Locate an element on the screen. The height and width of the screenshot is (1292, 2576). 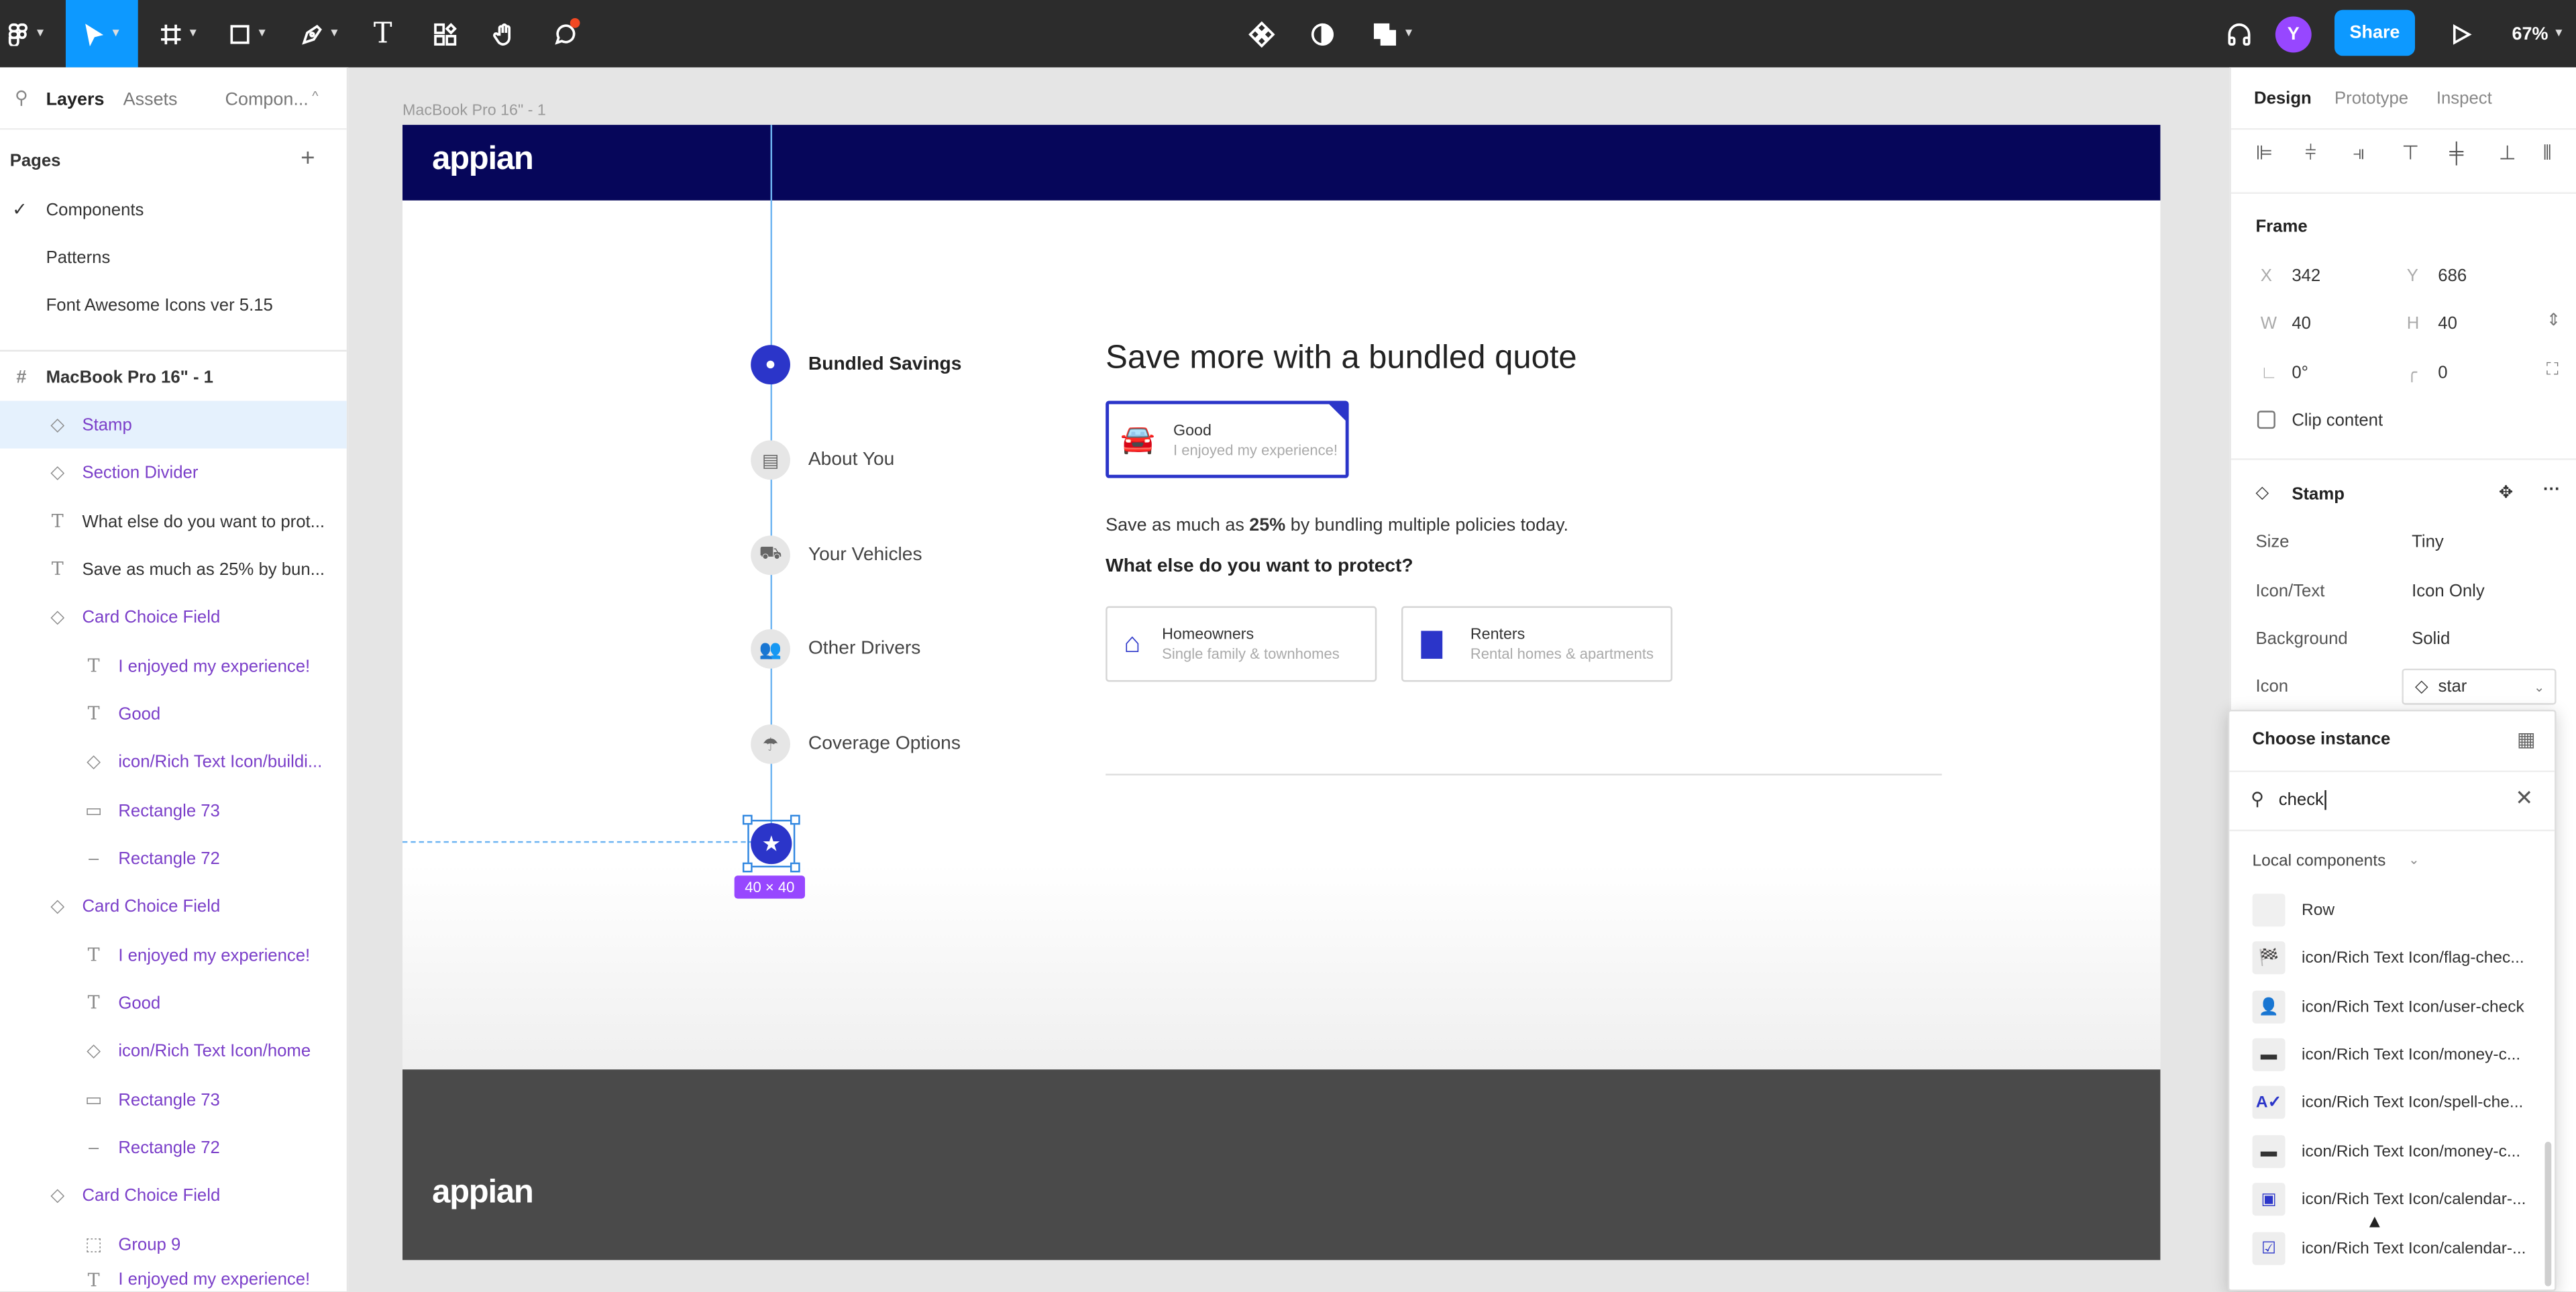
choice-card-homeowners: ⌂ Homeowners Single family & townhomes is located at coordinates (1241, 644).